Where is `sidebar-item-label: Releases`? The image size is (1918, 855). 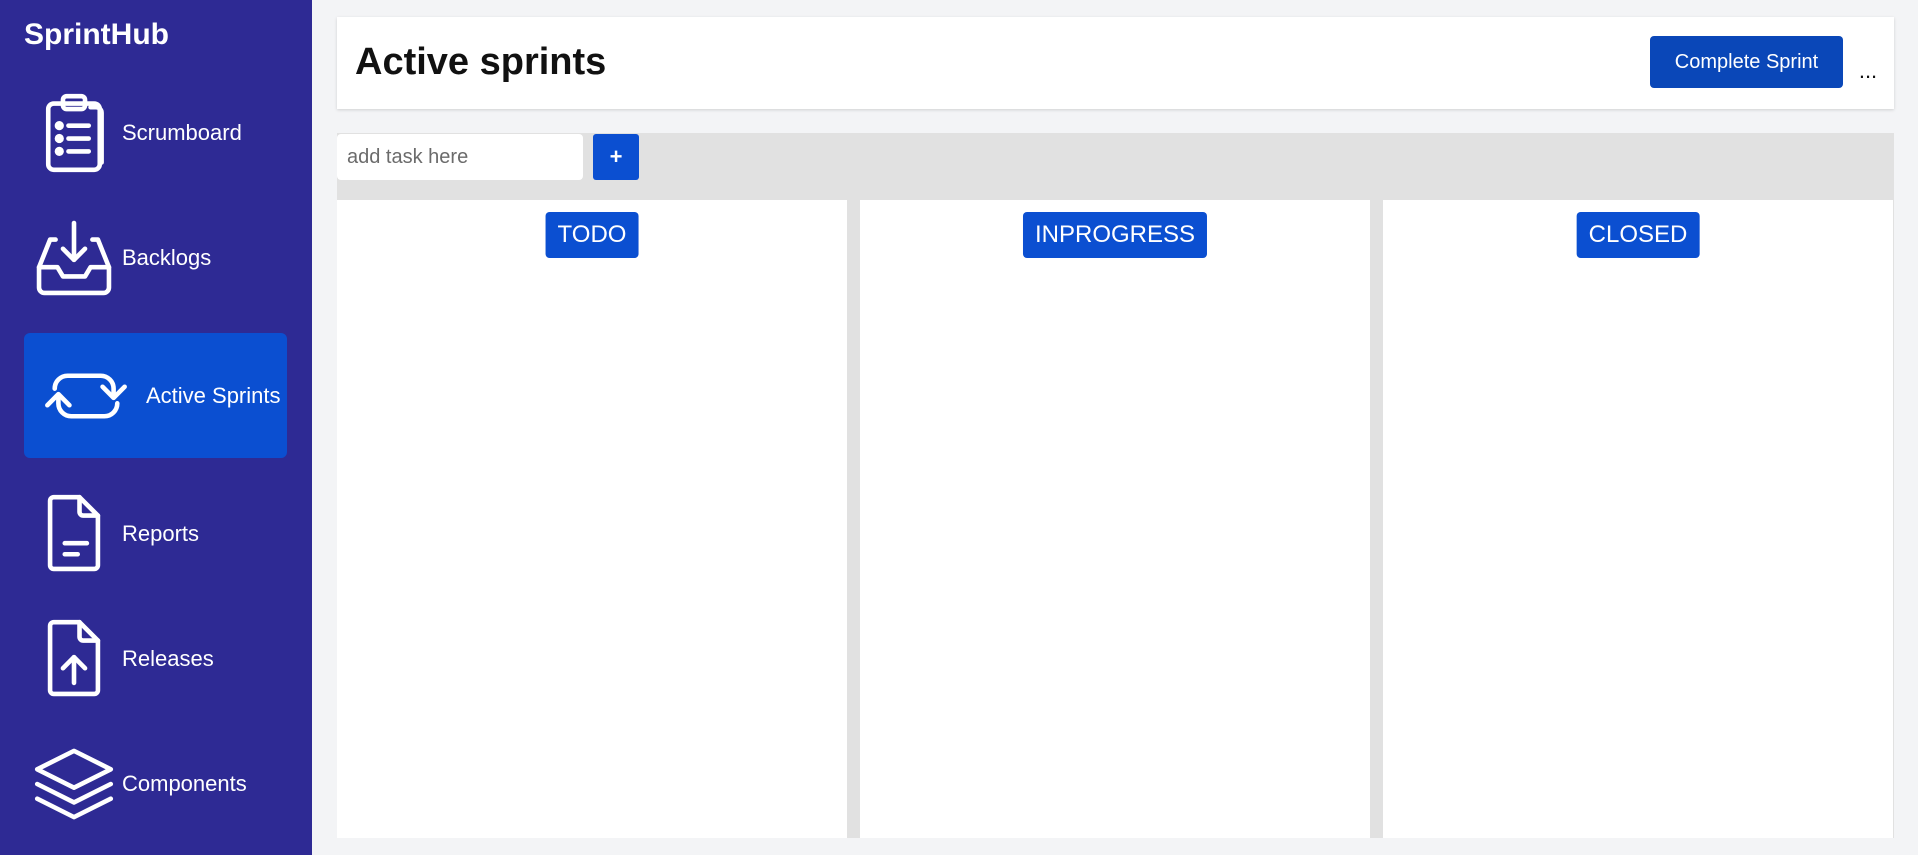 sidebar-item-label: Releases is located at coordinates (168, 658).